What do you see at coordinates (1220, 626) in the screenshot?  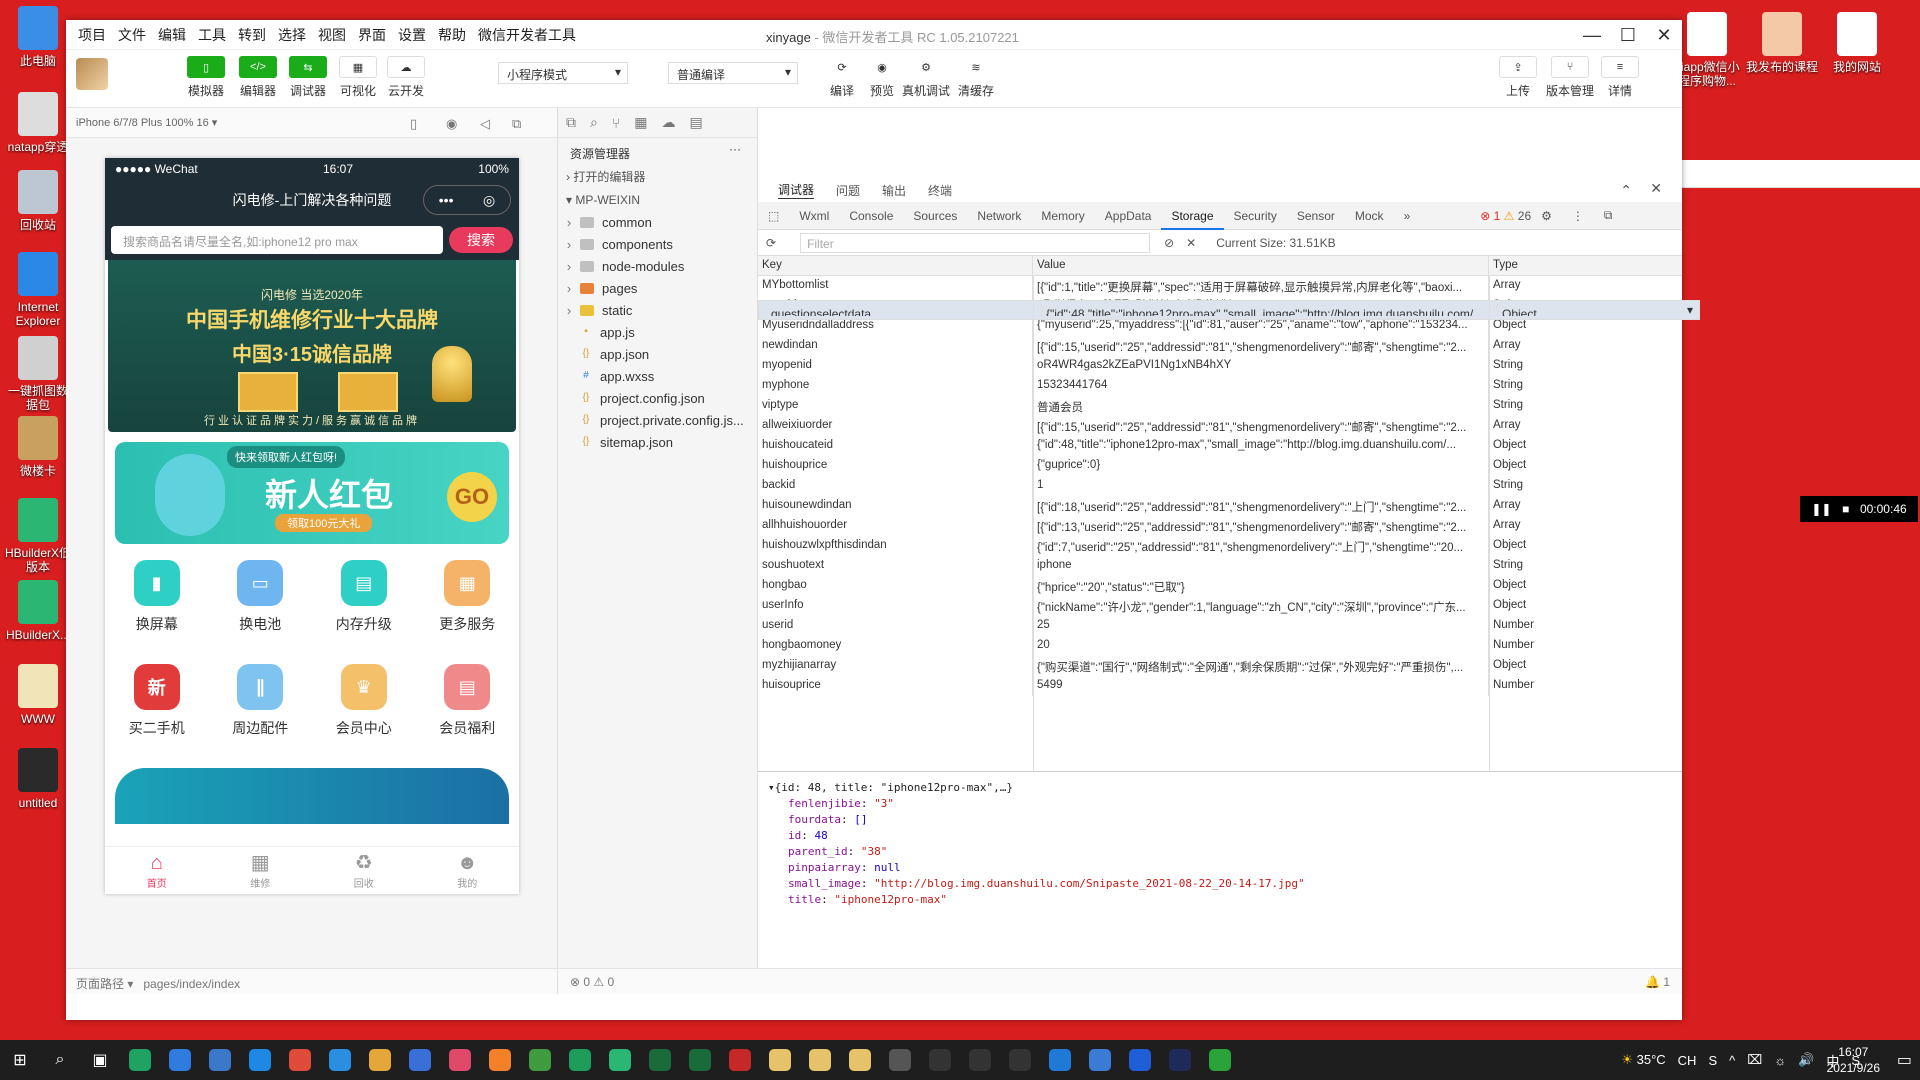 I see `table-row: userid 25 Number` at bounding box center [1220, 626].